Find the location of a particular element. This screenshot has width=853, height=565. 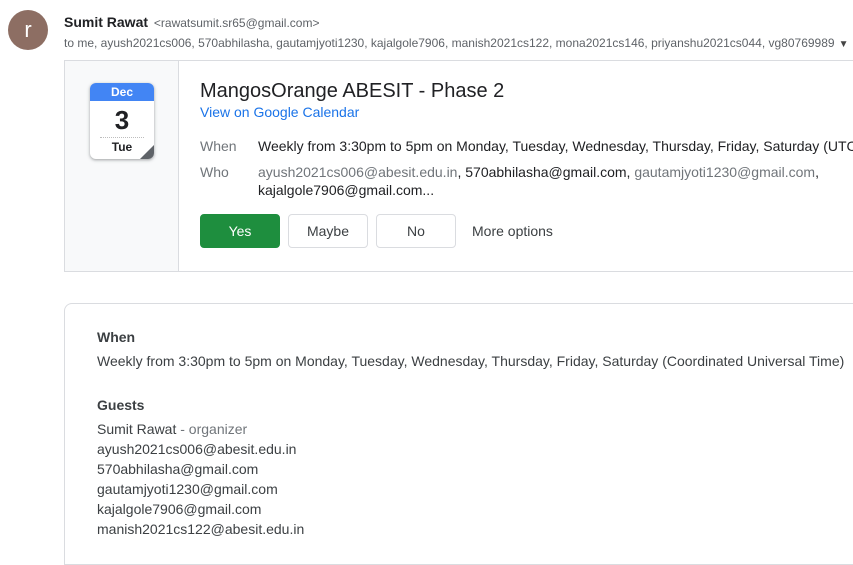

calendar-month: Dec is located at coordinates (122, 92).